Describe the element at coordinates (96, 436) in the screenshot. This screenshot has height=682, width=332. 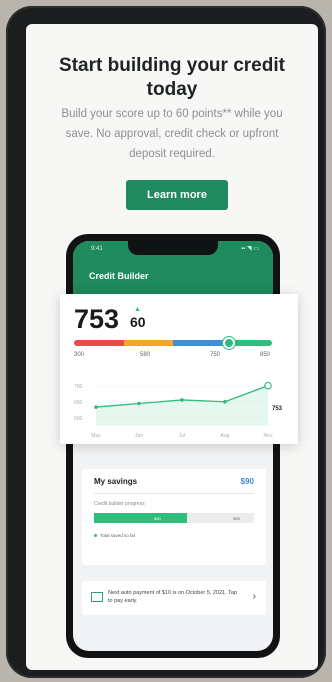
I see `chart-x-tick: May` at that location.